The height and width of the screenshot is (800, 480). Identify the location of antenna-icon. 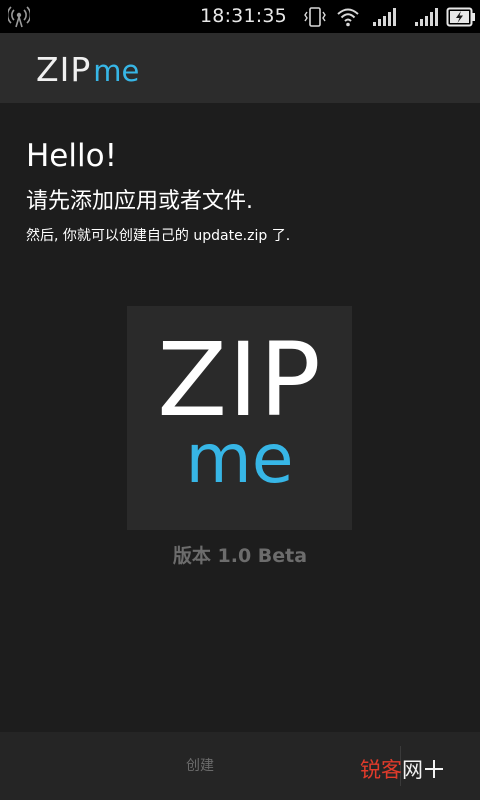
(19, 17).